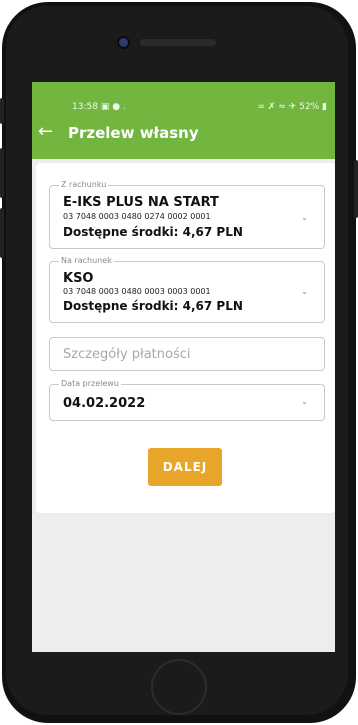 This screenshot has height=725, width=358. What do you see at coordinates (153, 306) in the screenshot?
I see `to-account-available: Dostępne środki: 4,67 PLN` at bounding box center [153, 306].